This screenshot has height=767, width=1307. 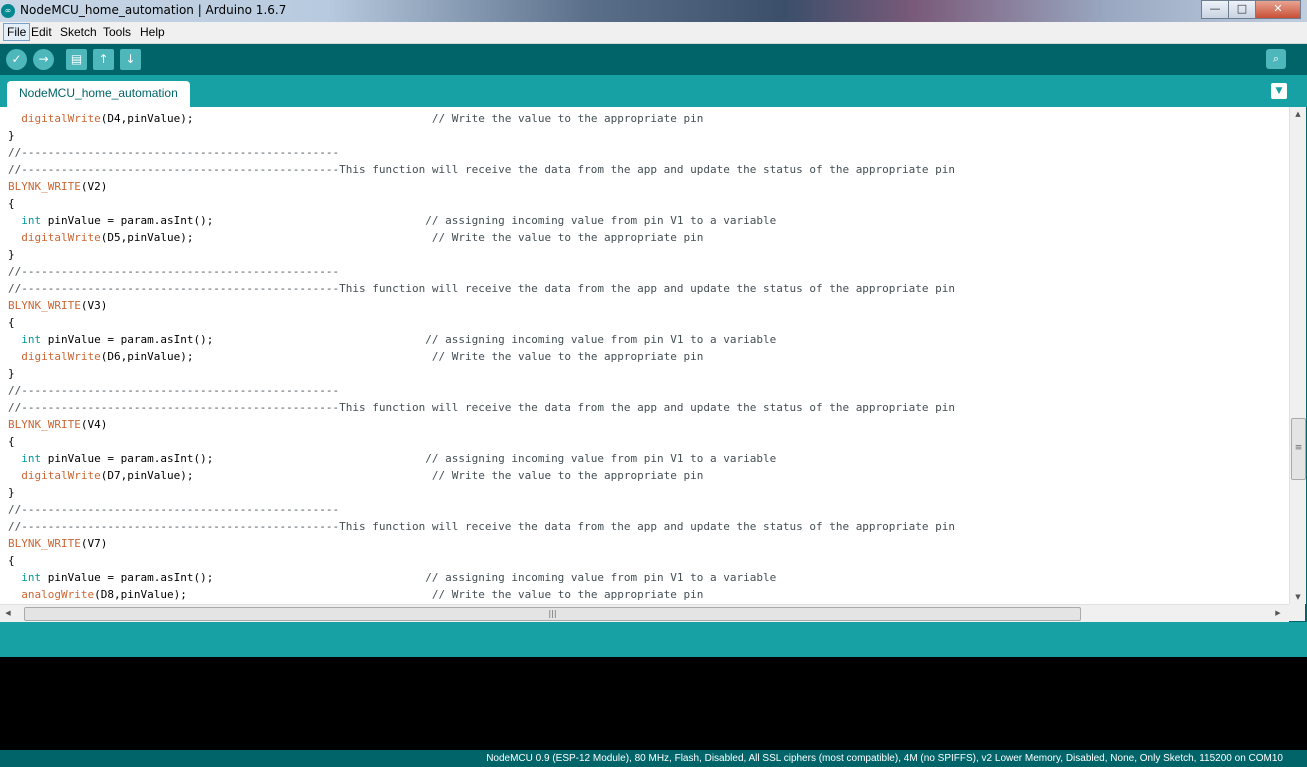 I want to click on console-output, so click(x=653, y=703).